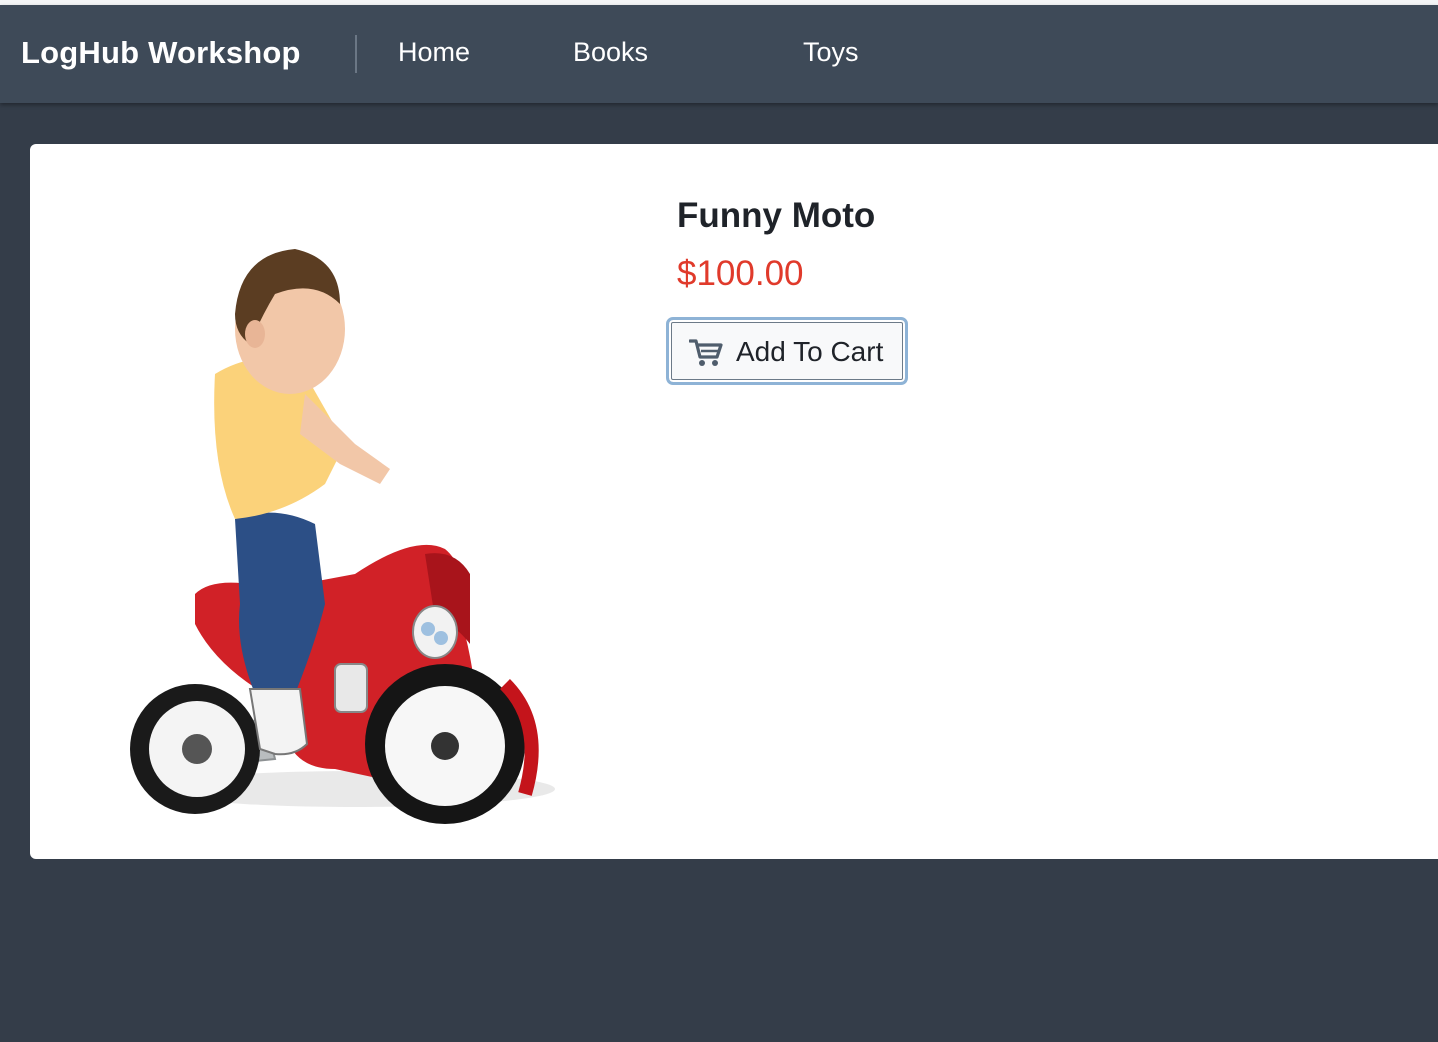 The width and height of the screenshot is (1438, 1042). Describe the element at coordinates (776, 215) in the screenshot. I see `product-title: Funny Moto` at that location.